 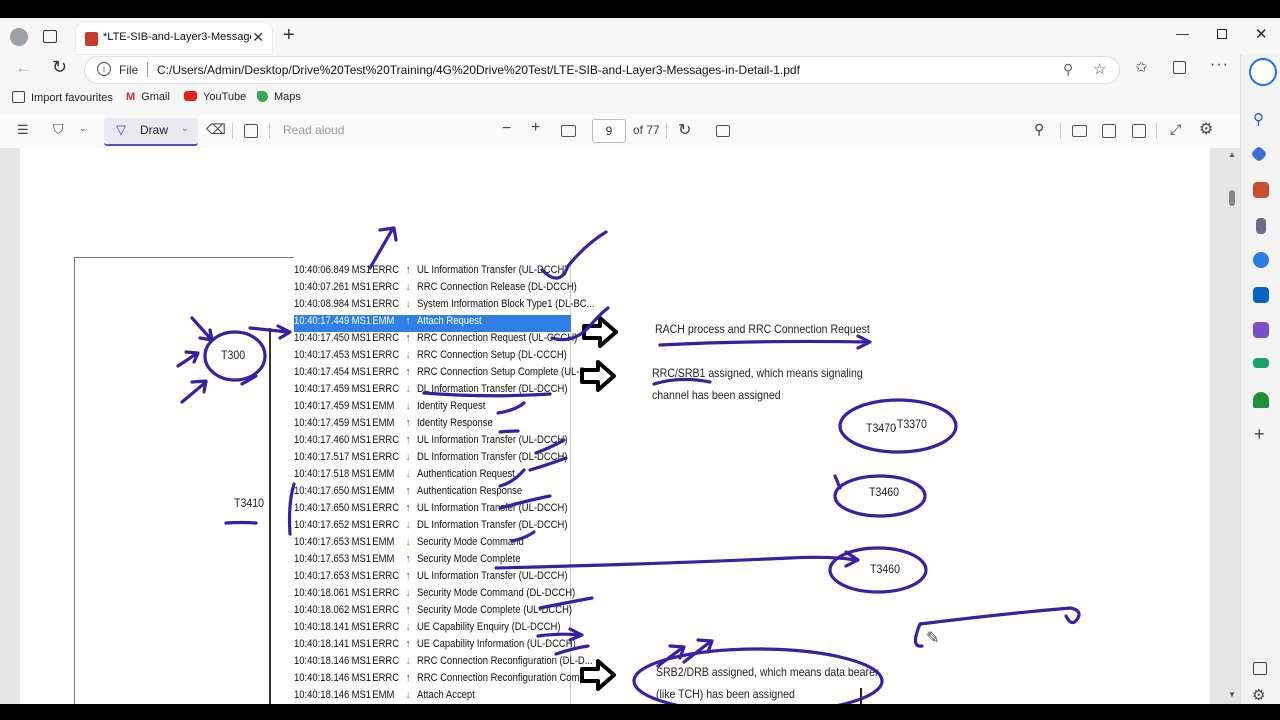 I want to click on back-icon: ←, so click(x=23, y=68).